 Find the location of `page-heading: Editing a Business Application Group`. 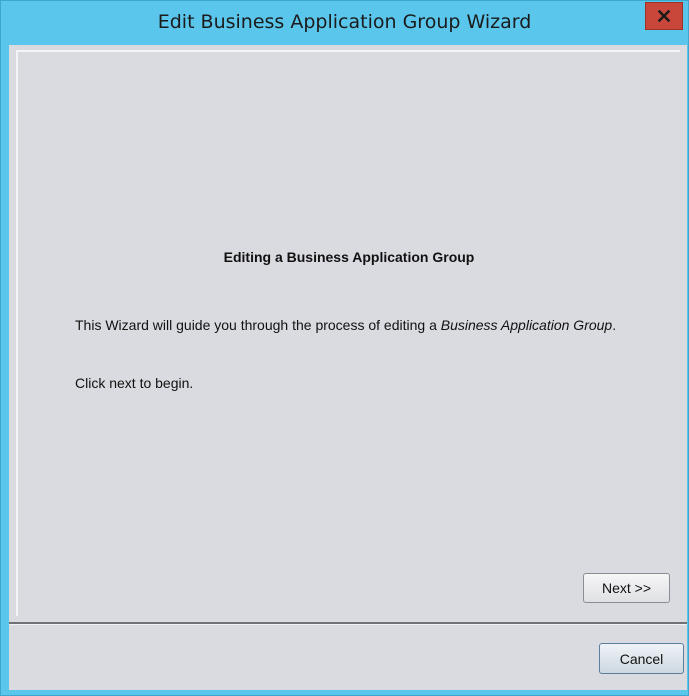

page-heading: Editing a Business Application Group is located at coordinates (349, 257).